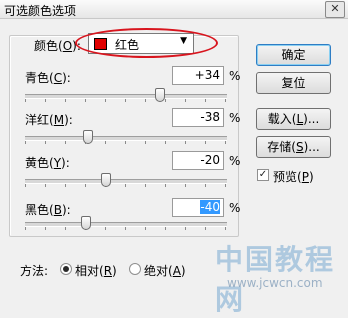 The height and width of the screenshot is (318, 348). Describe the element at coordinates (87, 137) in the screenshot. I see `magenta-slider-thumb` at that location.